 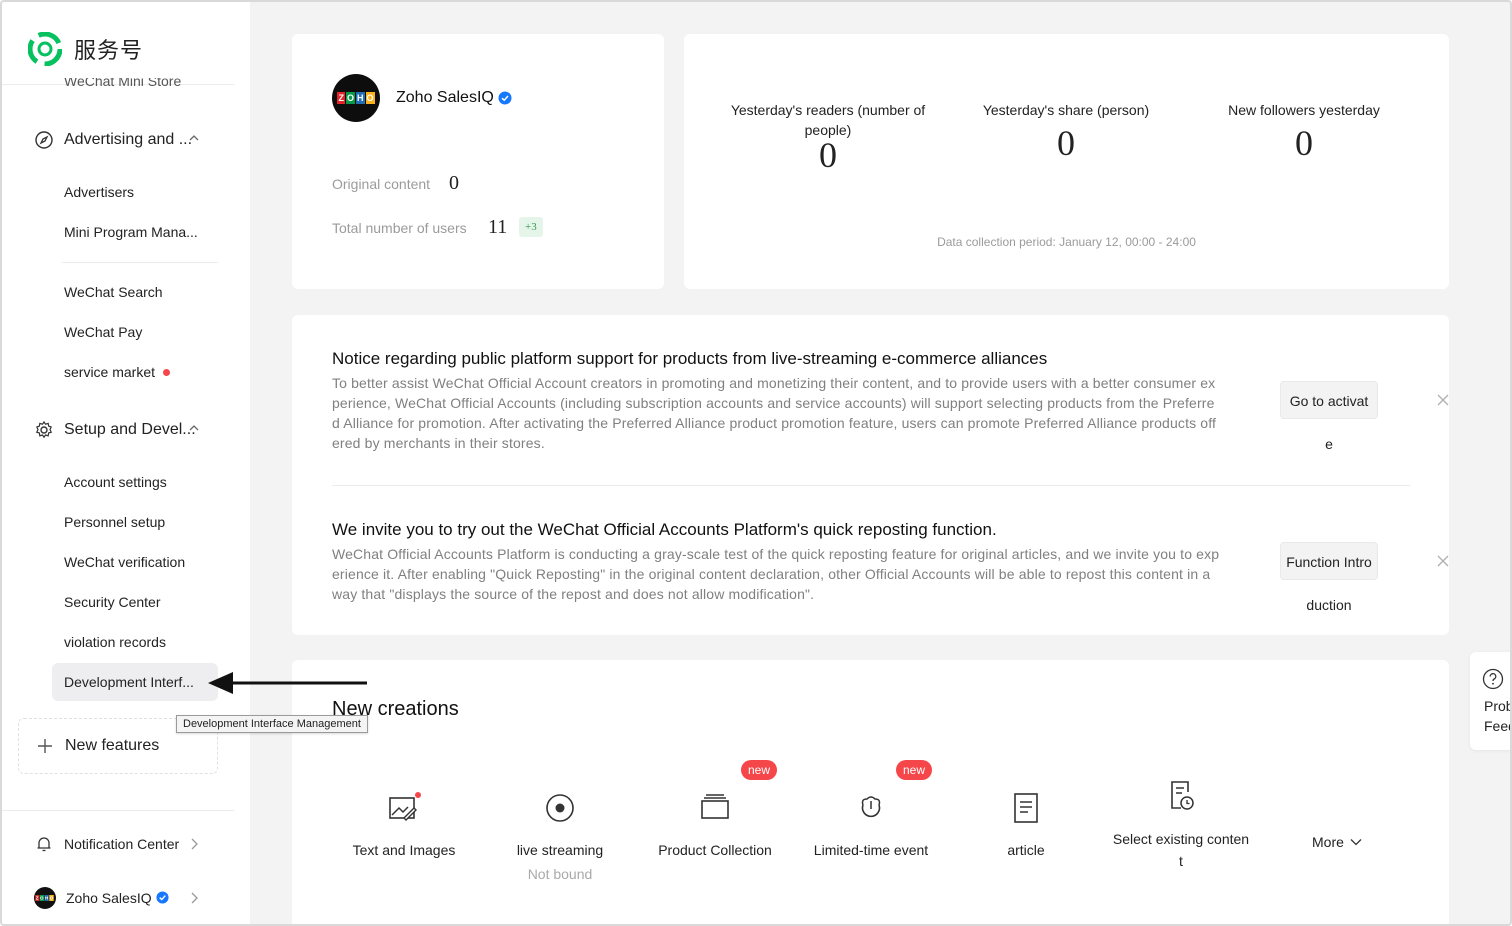 I want to click on users-delta-badge: +3, so click(x=531, y=227).